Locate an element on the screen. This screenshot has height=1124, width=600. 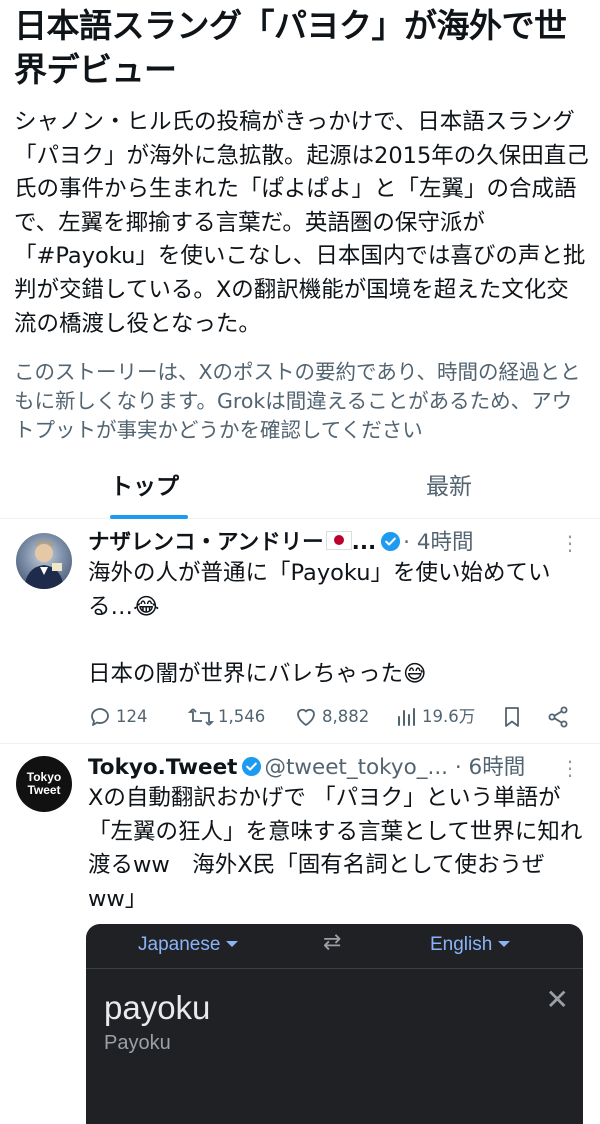
share-button is located at coordinates (560, 717).